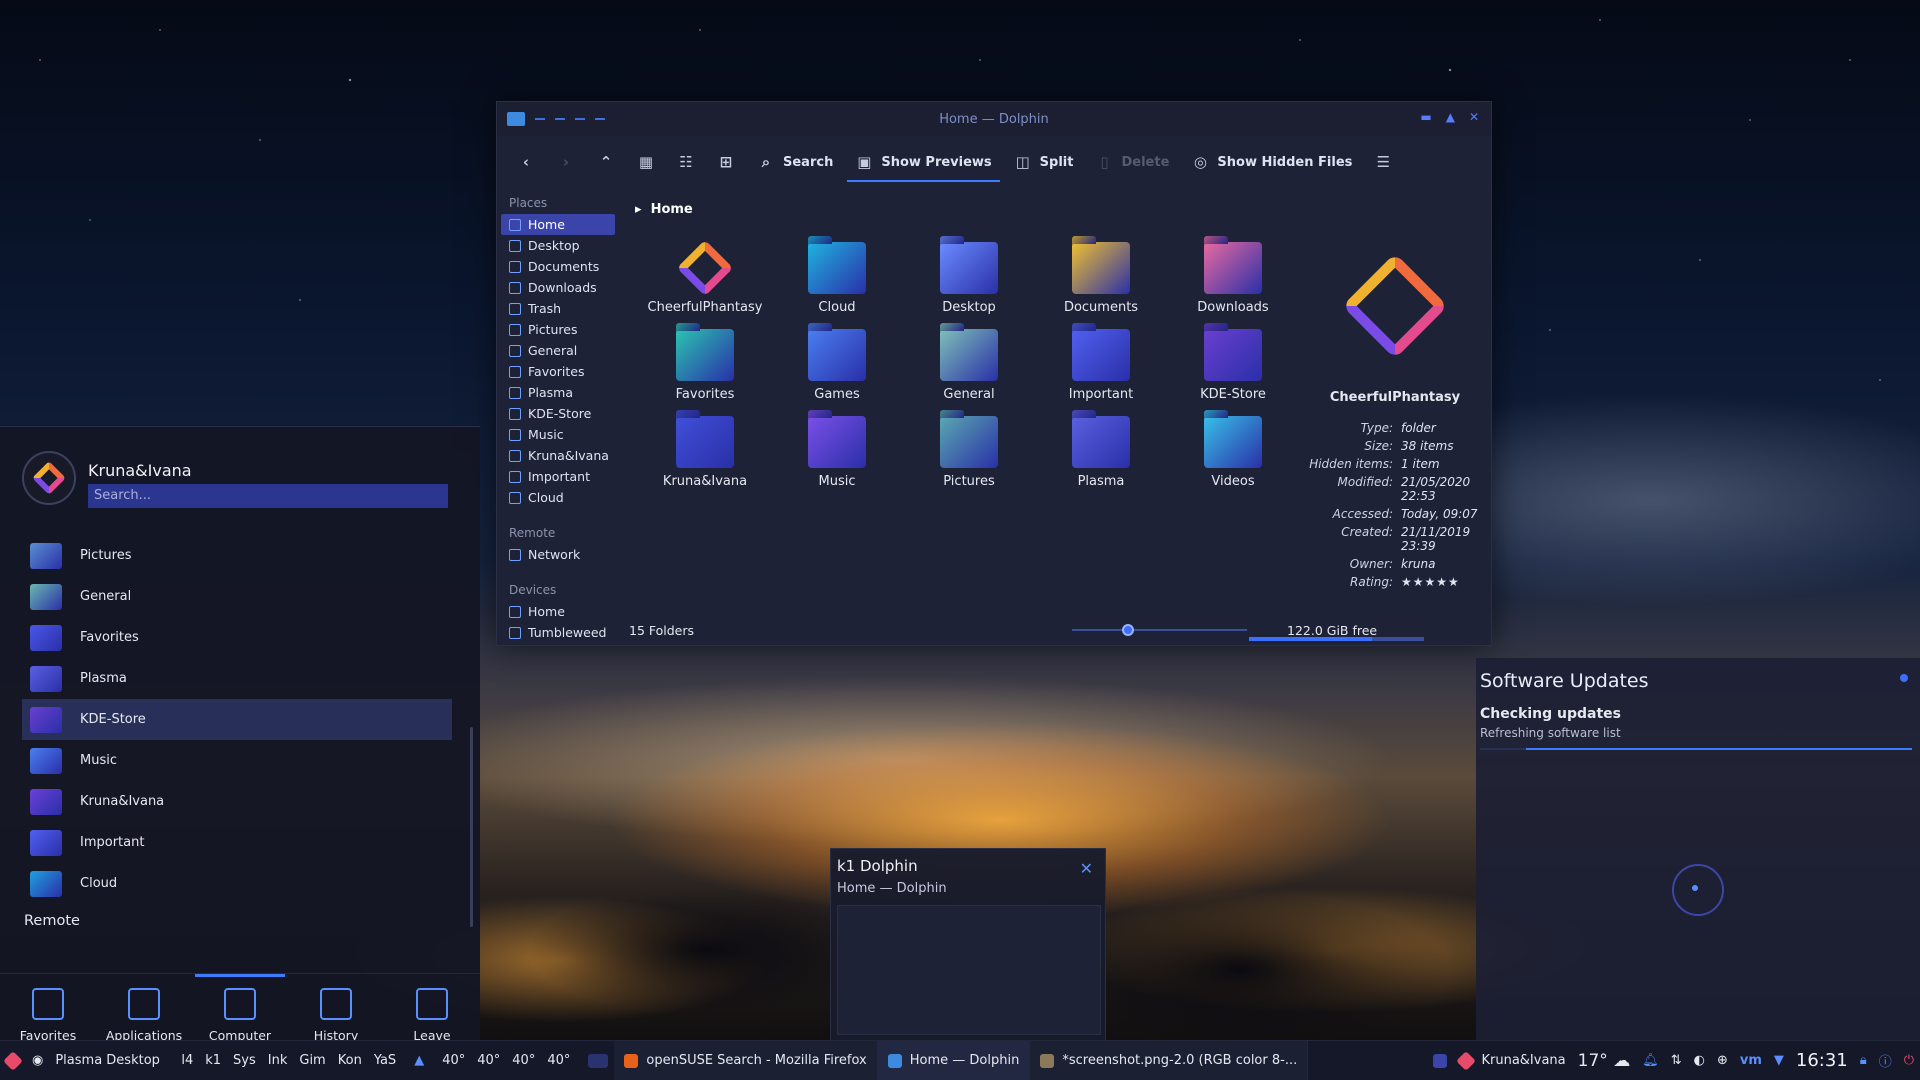 This screenshot has height=1080, width=1920. Describe the element at coordinates (1909, 1060) in the screenshot. I see `logout-icon: ⏻` at that location.